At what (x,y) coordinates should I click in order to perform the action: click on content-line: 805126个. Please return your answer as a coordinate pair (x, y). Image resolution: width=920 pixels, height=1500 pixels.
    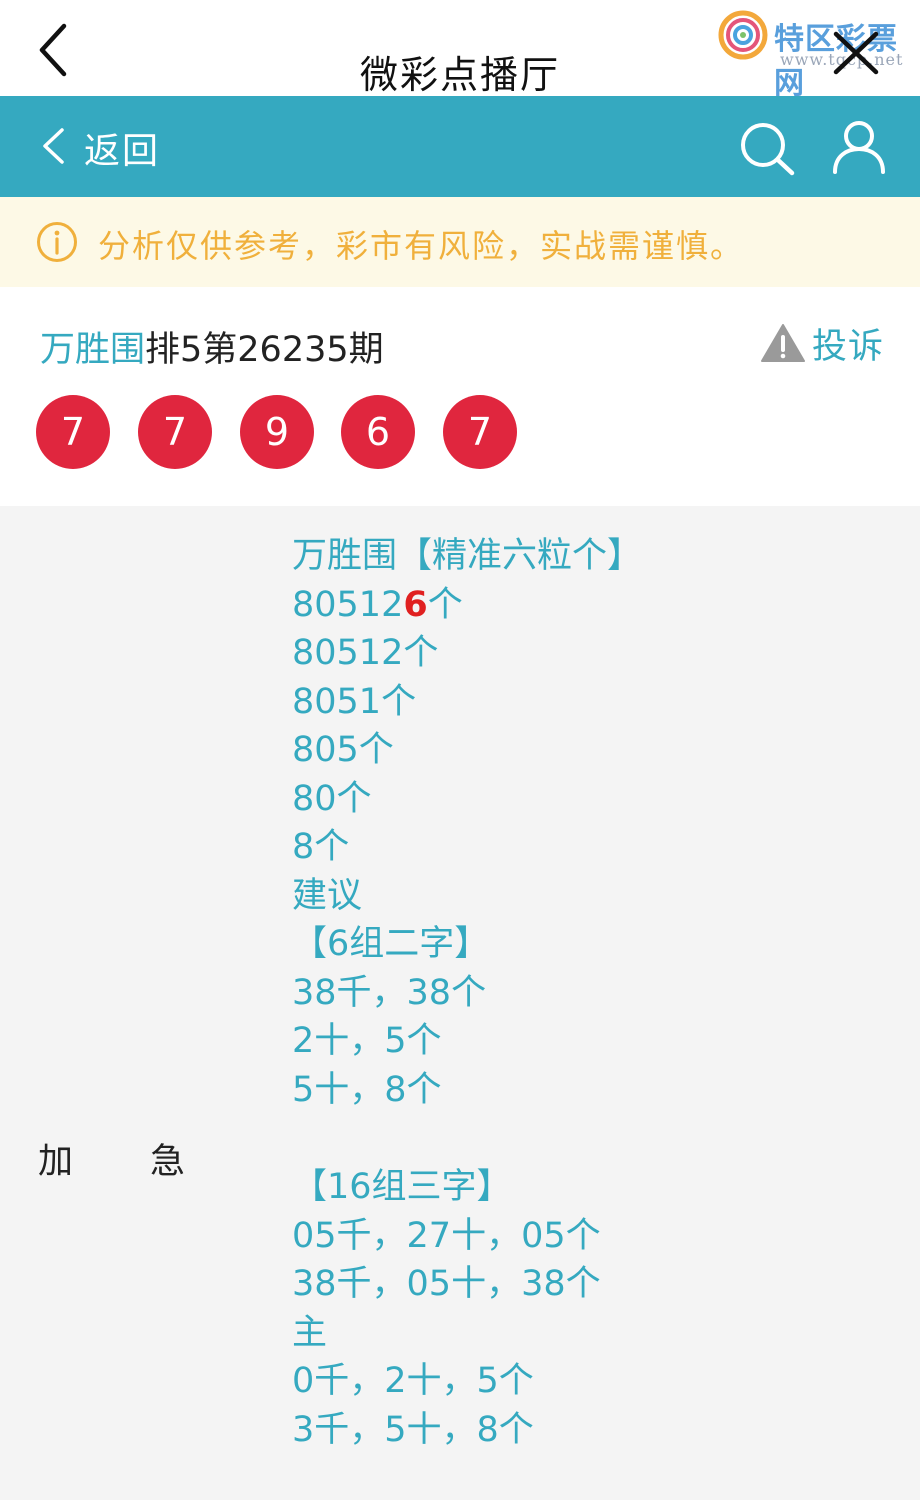
    Looking at the image, I should click on (377, 605).